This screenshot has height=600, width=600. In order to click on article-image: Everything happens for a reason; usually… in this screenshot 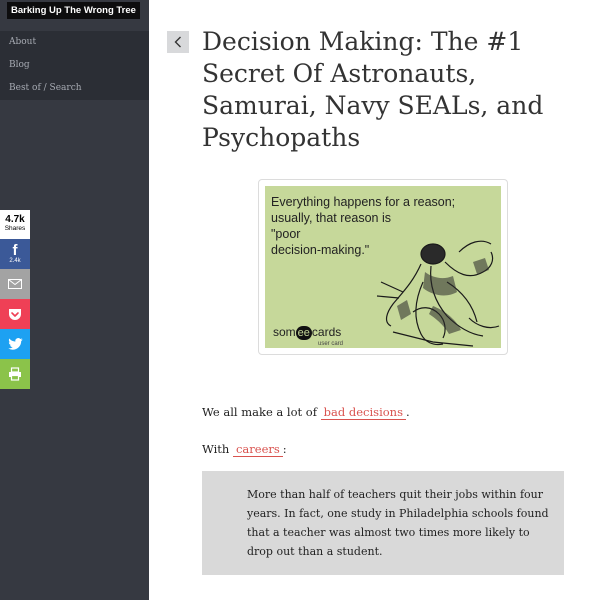, I will do `click(383, 267)`.